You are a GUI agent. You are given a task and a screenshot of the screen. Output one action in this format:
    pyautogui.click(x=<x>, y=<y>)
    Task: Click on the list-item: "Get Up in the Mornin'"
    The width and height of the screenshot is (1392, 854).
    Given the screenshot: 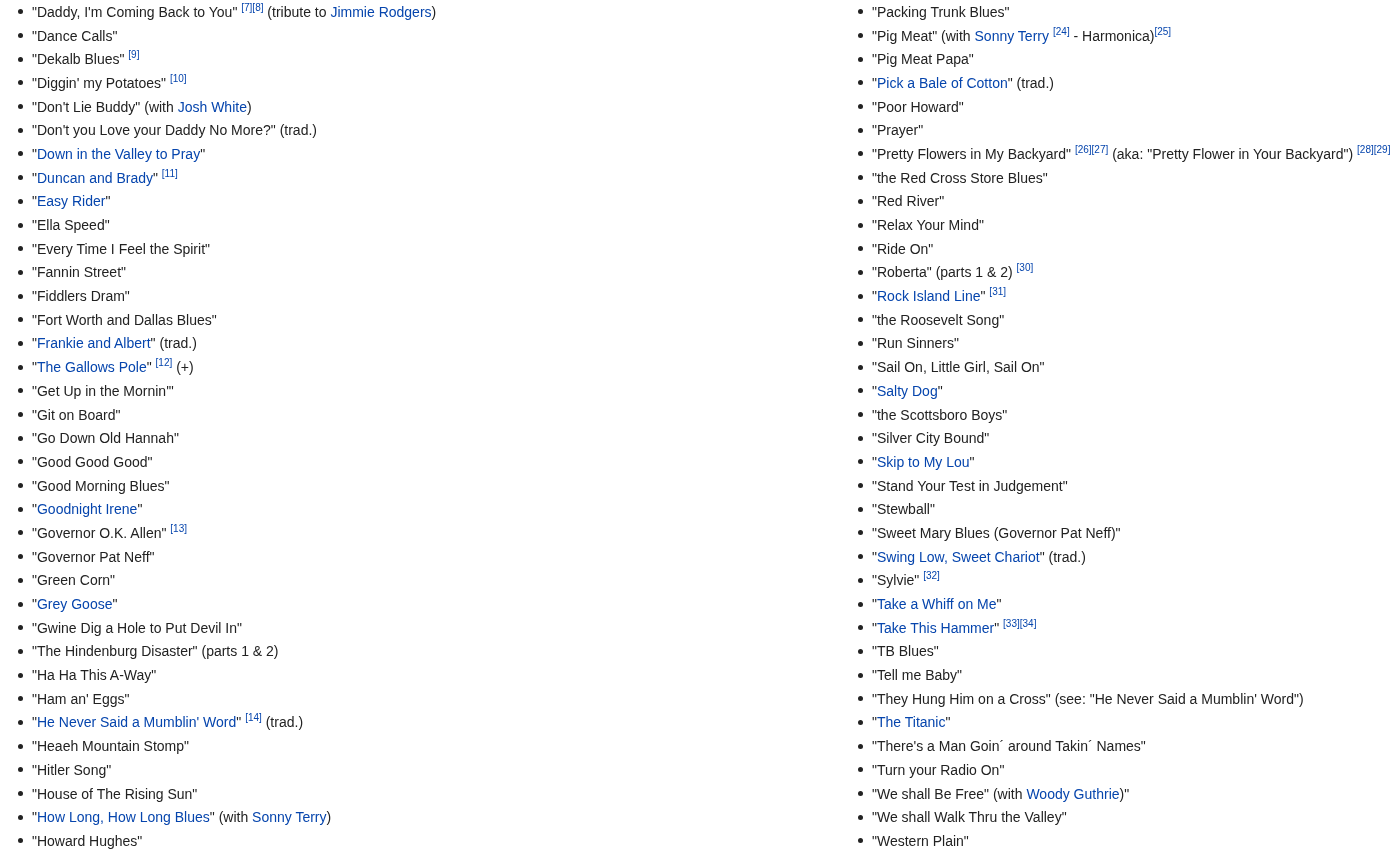 What is the action you would take?
    pyautogui.click(x=103, y=390)
    